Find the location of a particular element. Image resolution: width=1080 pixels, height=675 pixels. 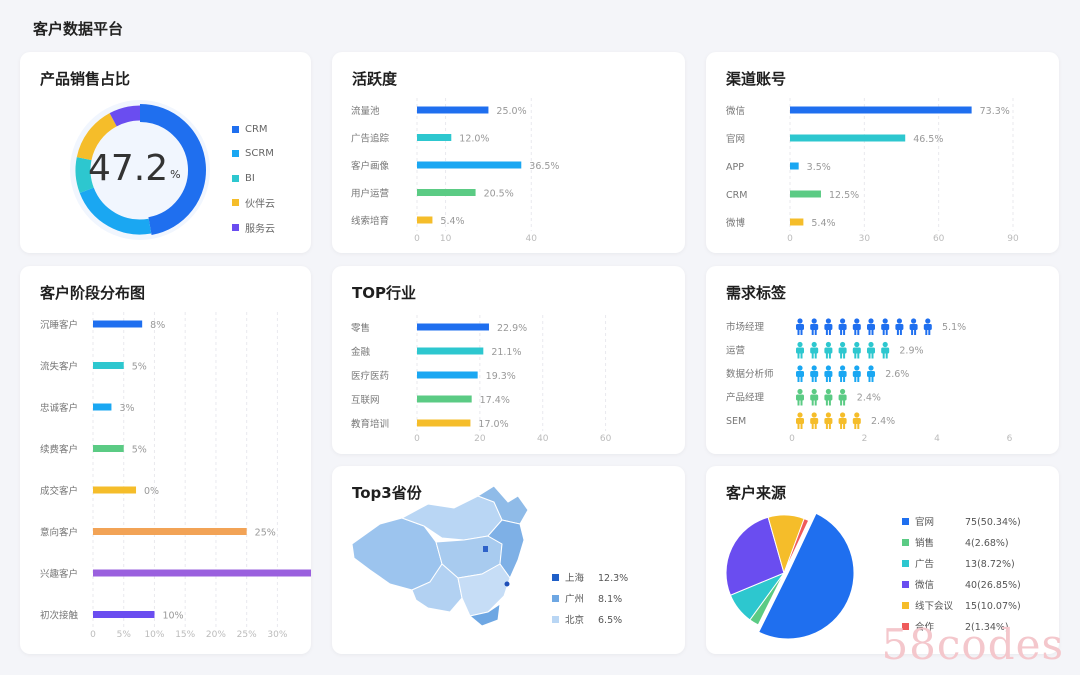

value-label: 3.5% is located at coordinates (819, 167).